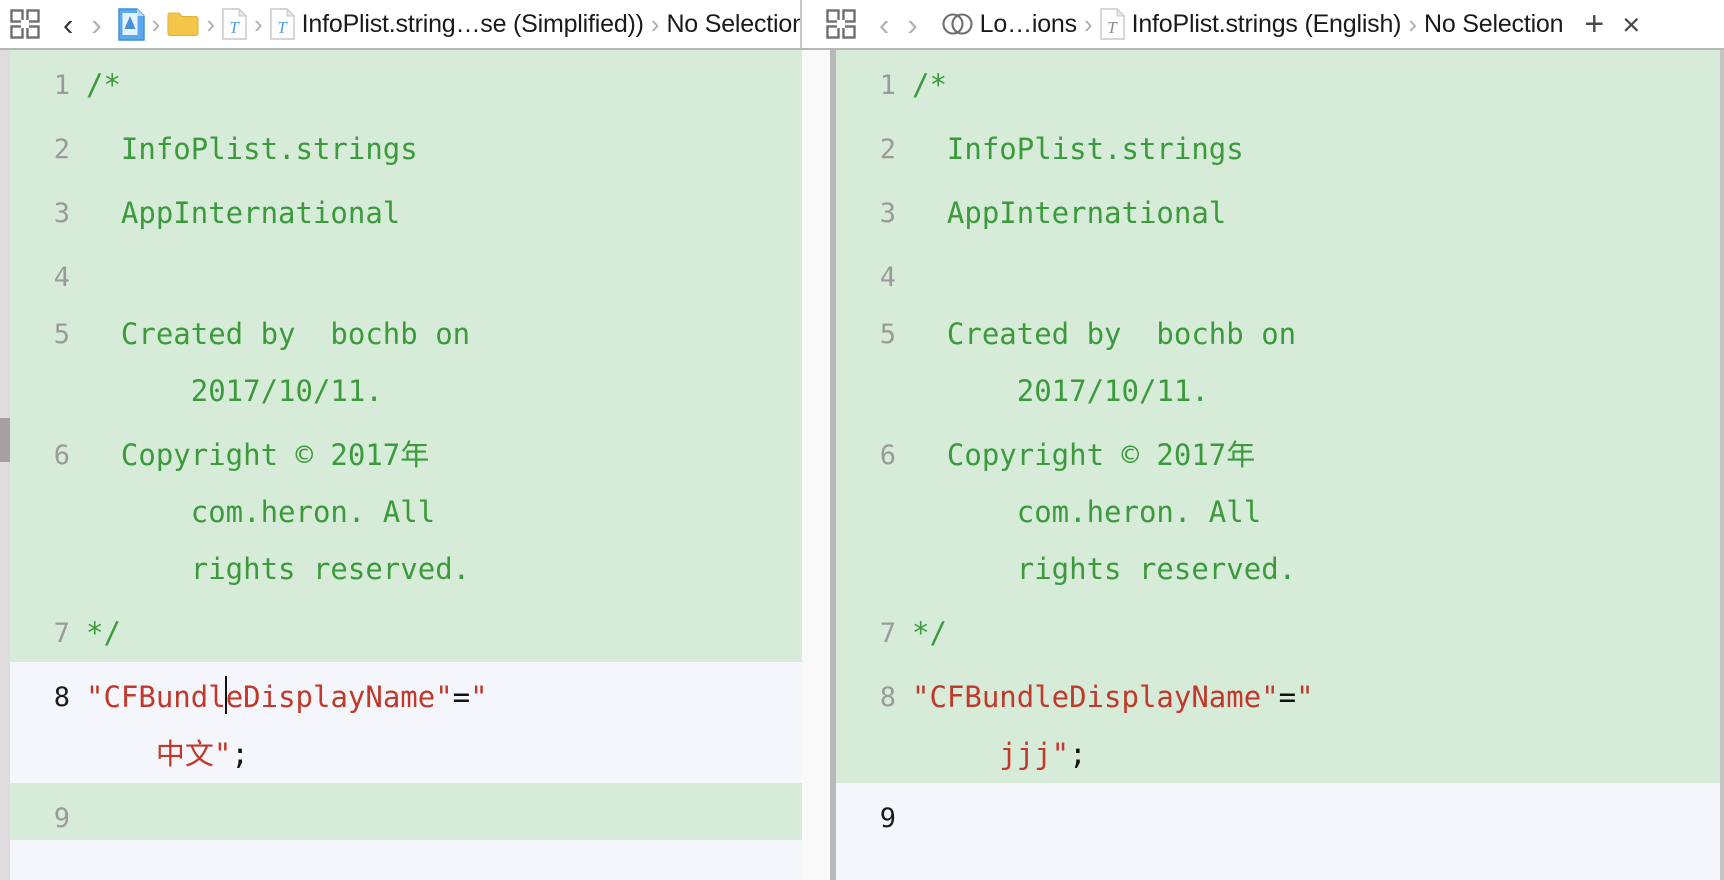  What do you see at coordinates (887, 149) in the screenshot?
I see `line-number: 2` at bounding box center [887, 149].